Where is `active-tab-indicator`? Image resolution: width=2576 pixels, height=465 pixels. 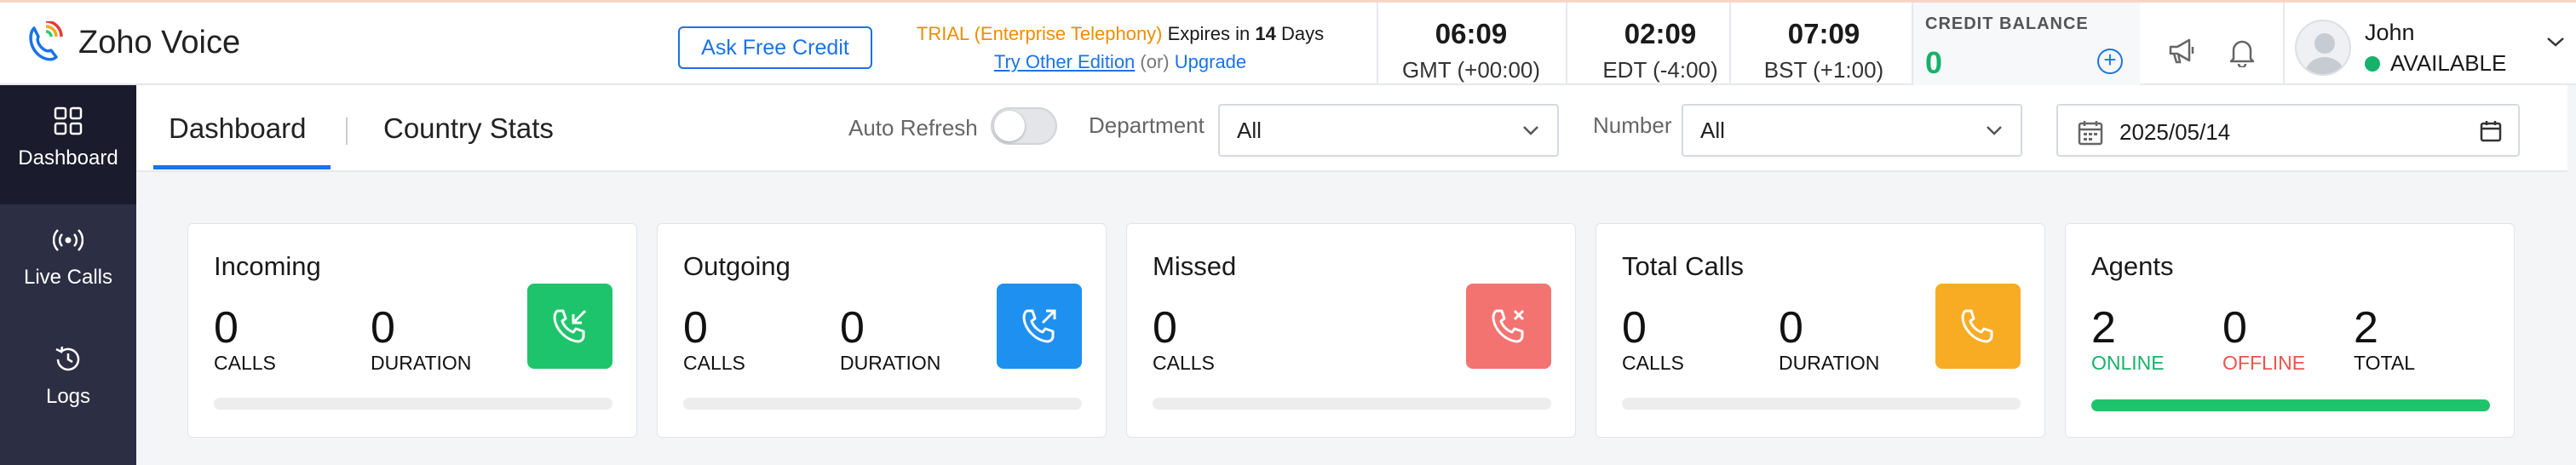
active-tab-indicator is located at coordinates (242, 167).